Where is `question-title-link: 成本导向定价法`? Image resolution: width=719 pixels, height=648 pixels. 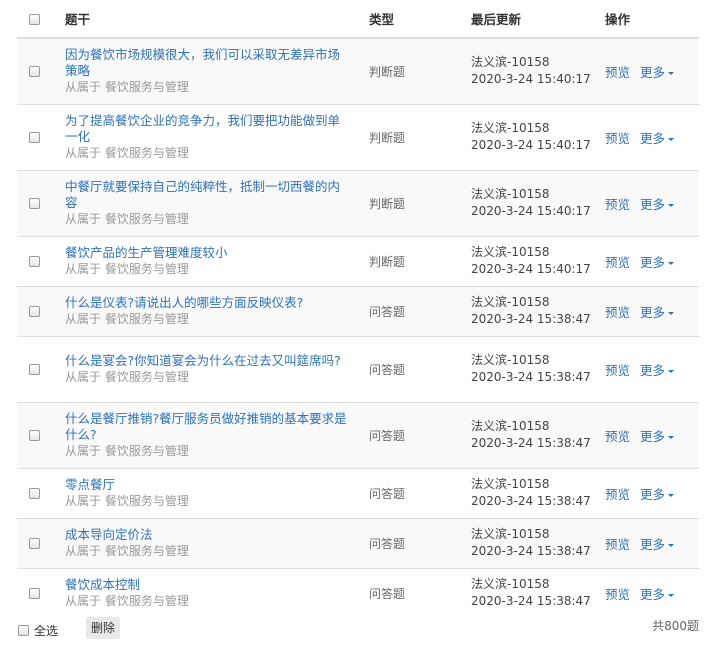
question-title-link: 成本导向定价法 is located at coordinates (206, 535).